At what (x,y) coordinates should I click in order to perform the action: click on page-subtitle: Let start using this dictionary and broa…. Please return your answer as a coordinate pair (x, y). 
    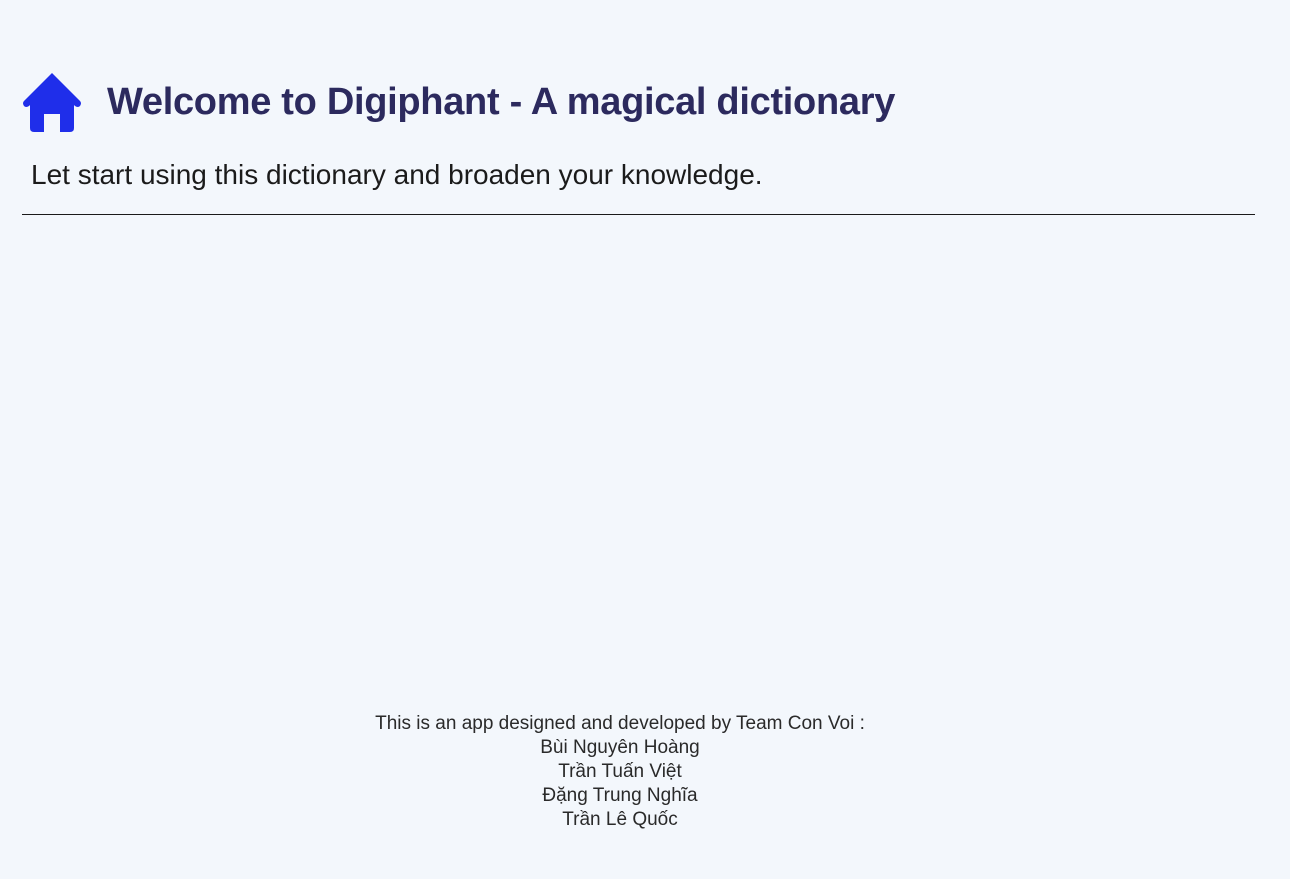
    Looking at the image, I should click on (397, 174).